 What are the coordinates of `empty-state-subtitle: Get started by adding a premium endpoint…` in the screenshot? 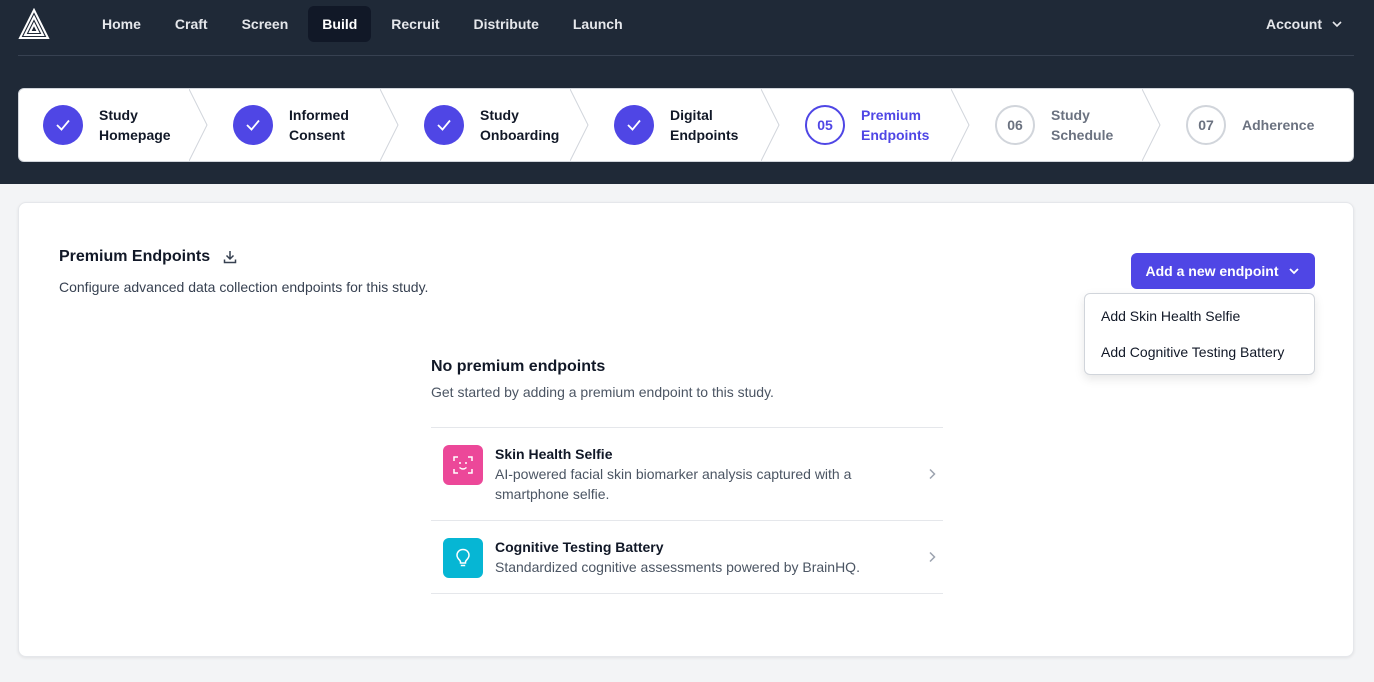 It's located at (602, 392).